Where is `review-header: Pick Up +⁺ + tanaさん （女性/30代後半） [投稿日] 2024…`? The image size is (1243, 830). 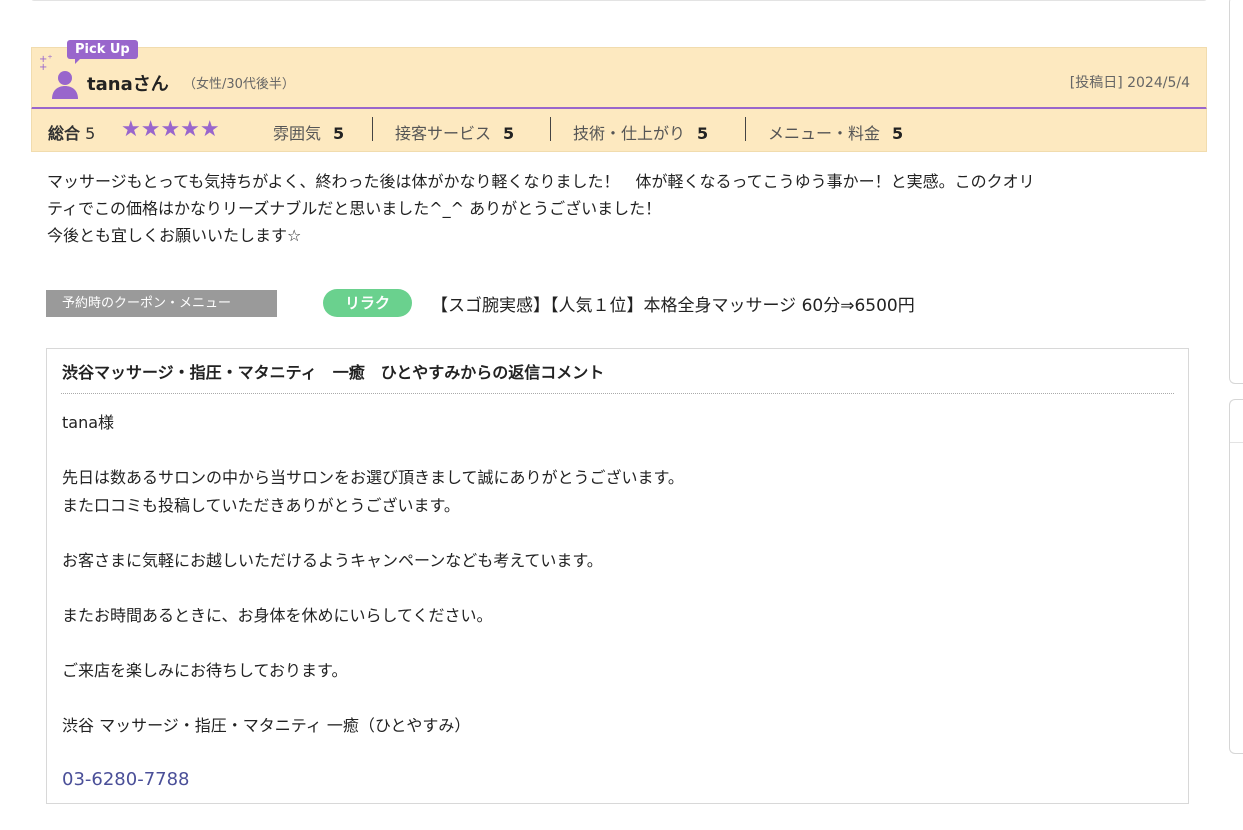 review-header: Pick Up +⁺ + tanaさん （女性/30代後半） [投稿日] 2024… is located at coordinates (619, 75).